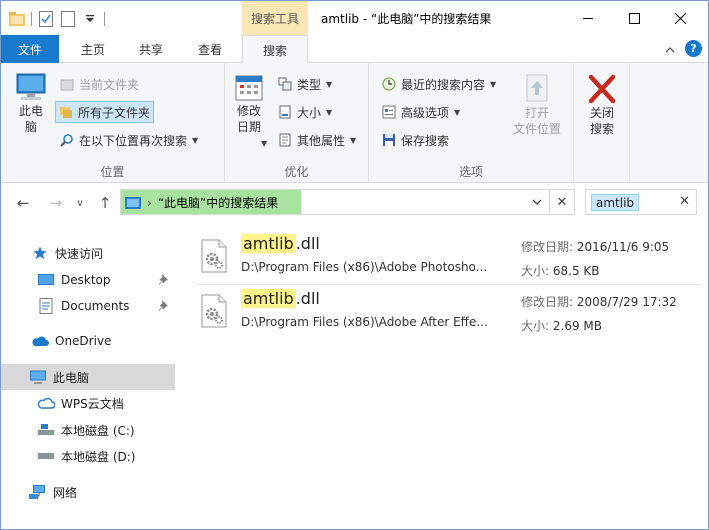 Image resolution: width=709 pixels, height=530 pixels. Describe the element at coordinates (88, 430) in the screenshot. I see `nav-item-disk-c: 本地磁盘 (C:)` at that location.